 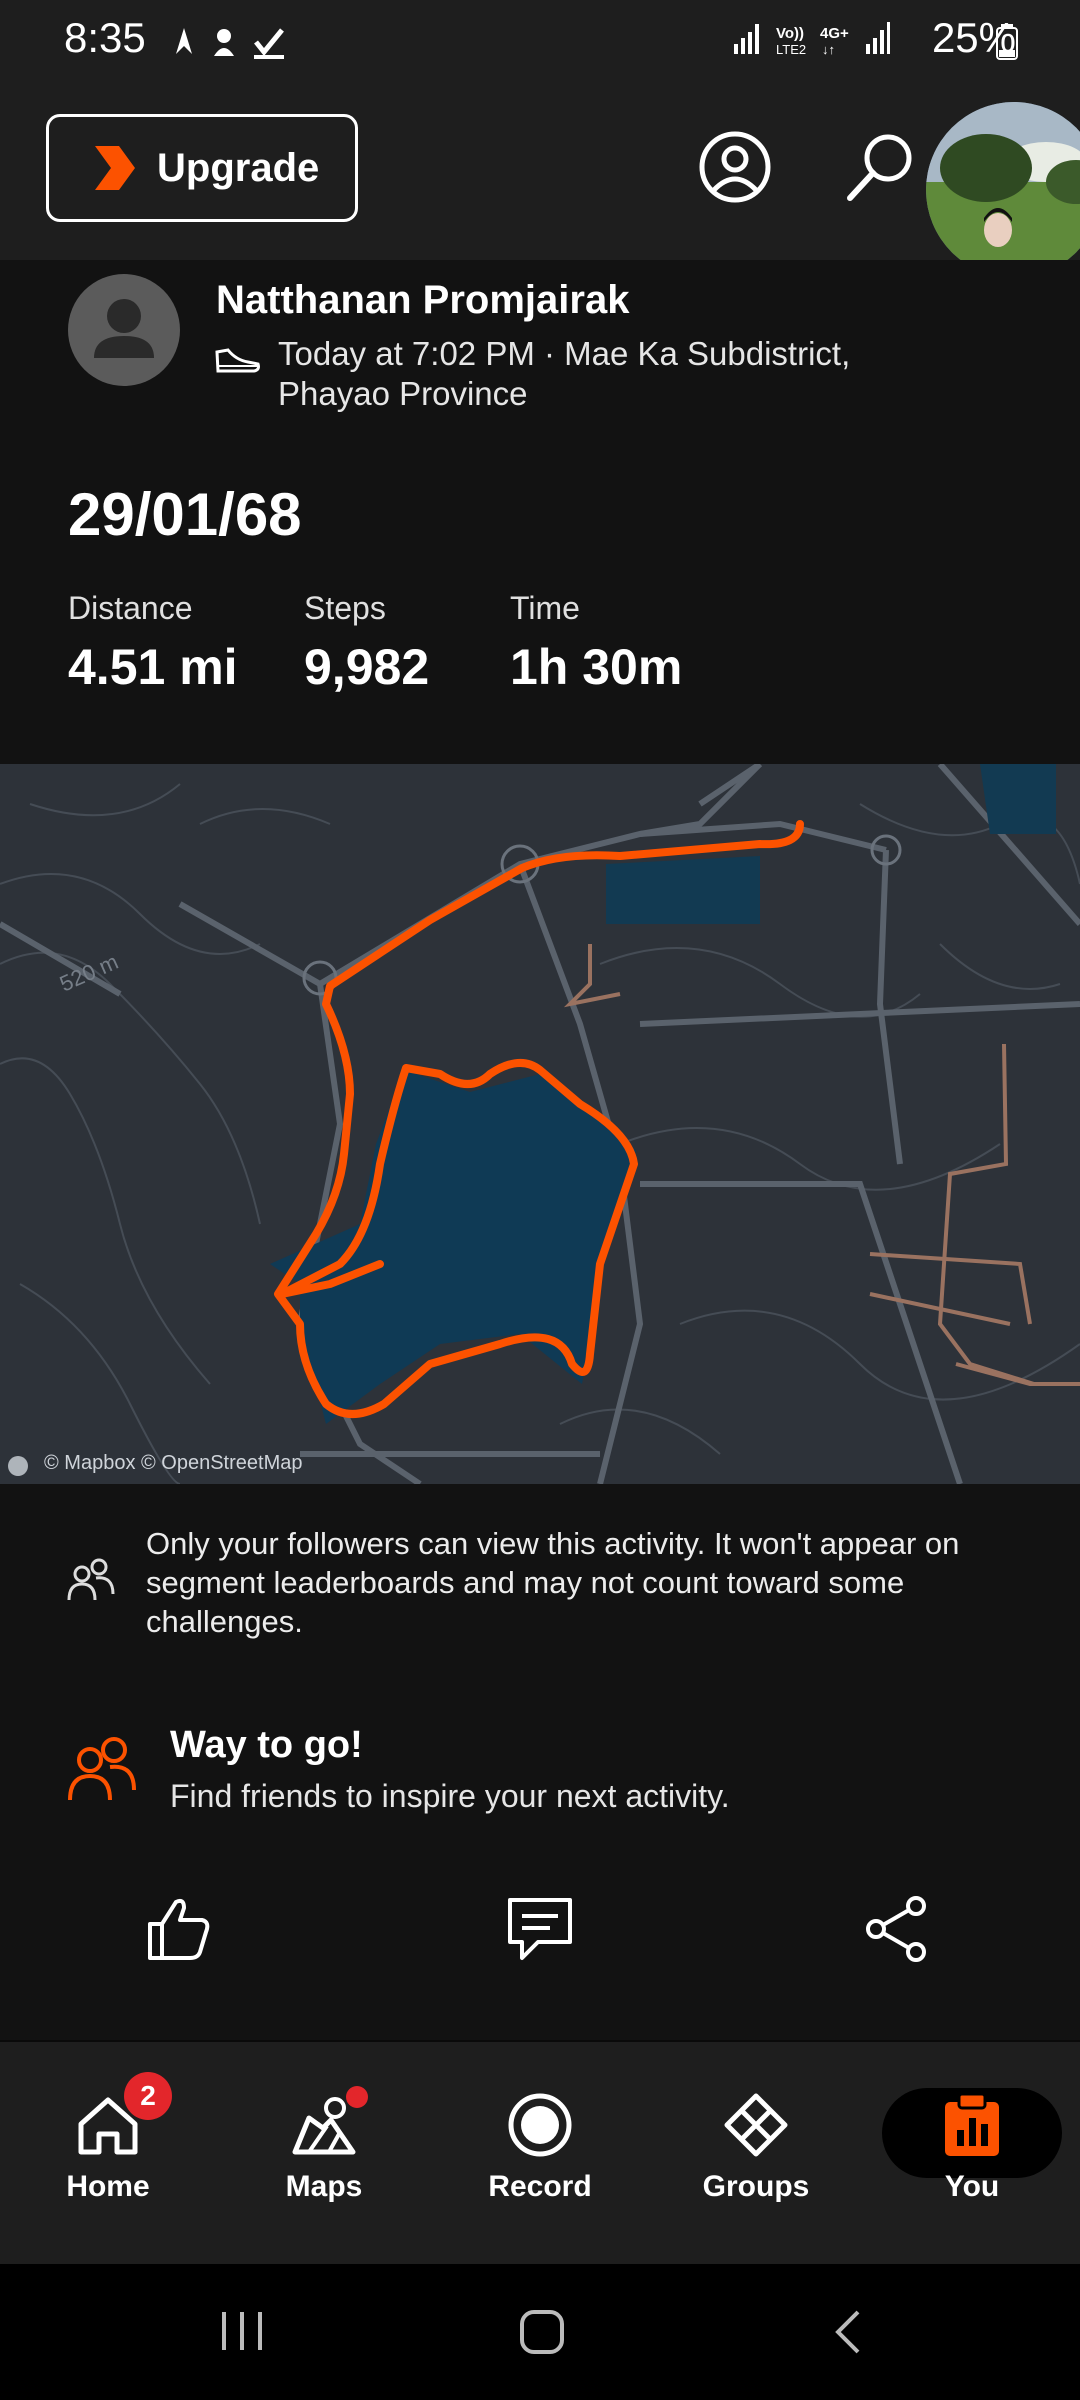 What do you see at coordinates (367, 667) in the screenshot?
I see `stat-steps-value: 9,982` at bounding box center [367, 667].